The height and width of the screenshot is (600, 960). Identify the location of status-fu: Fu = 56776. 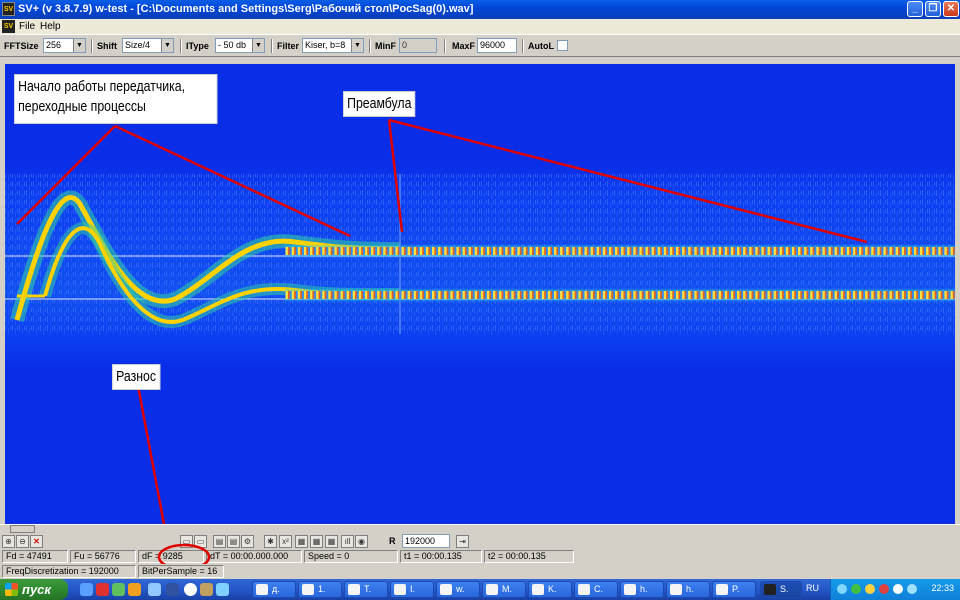
(103, 556).